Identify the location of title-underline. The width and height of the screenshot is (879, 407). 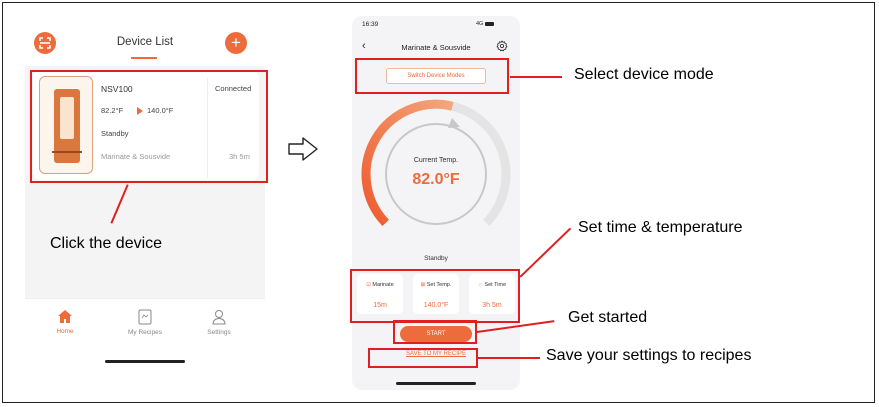
(144, 58).